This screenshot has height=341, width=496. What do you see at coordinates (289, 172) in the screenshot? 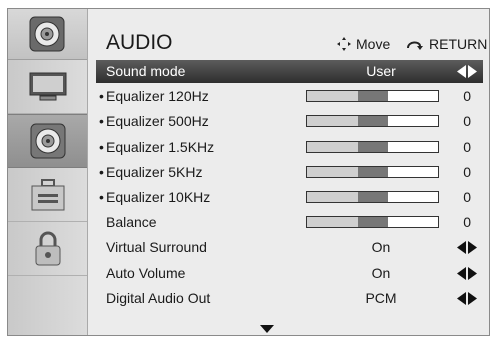
I see `menu-row: • Equalizer 5KHz 0` at bounding box center [289, 172].